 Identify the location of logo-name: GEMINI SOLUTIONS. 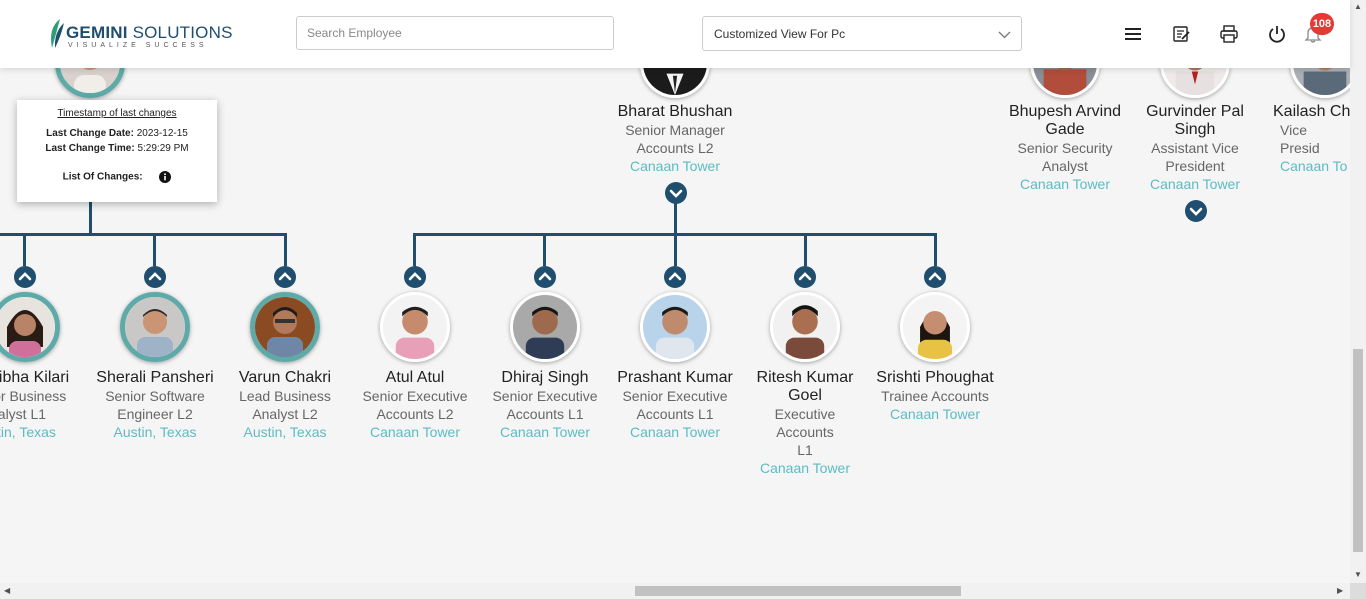
(149, 33).